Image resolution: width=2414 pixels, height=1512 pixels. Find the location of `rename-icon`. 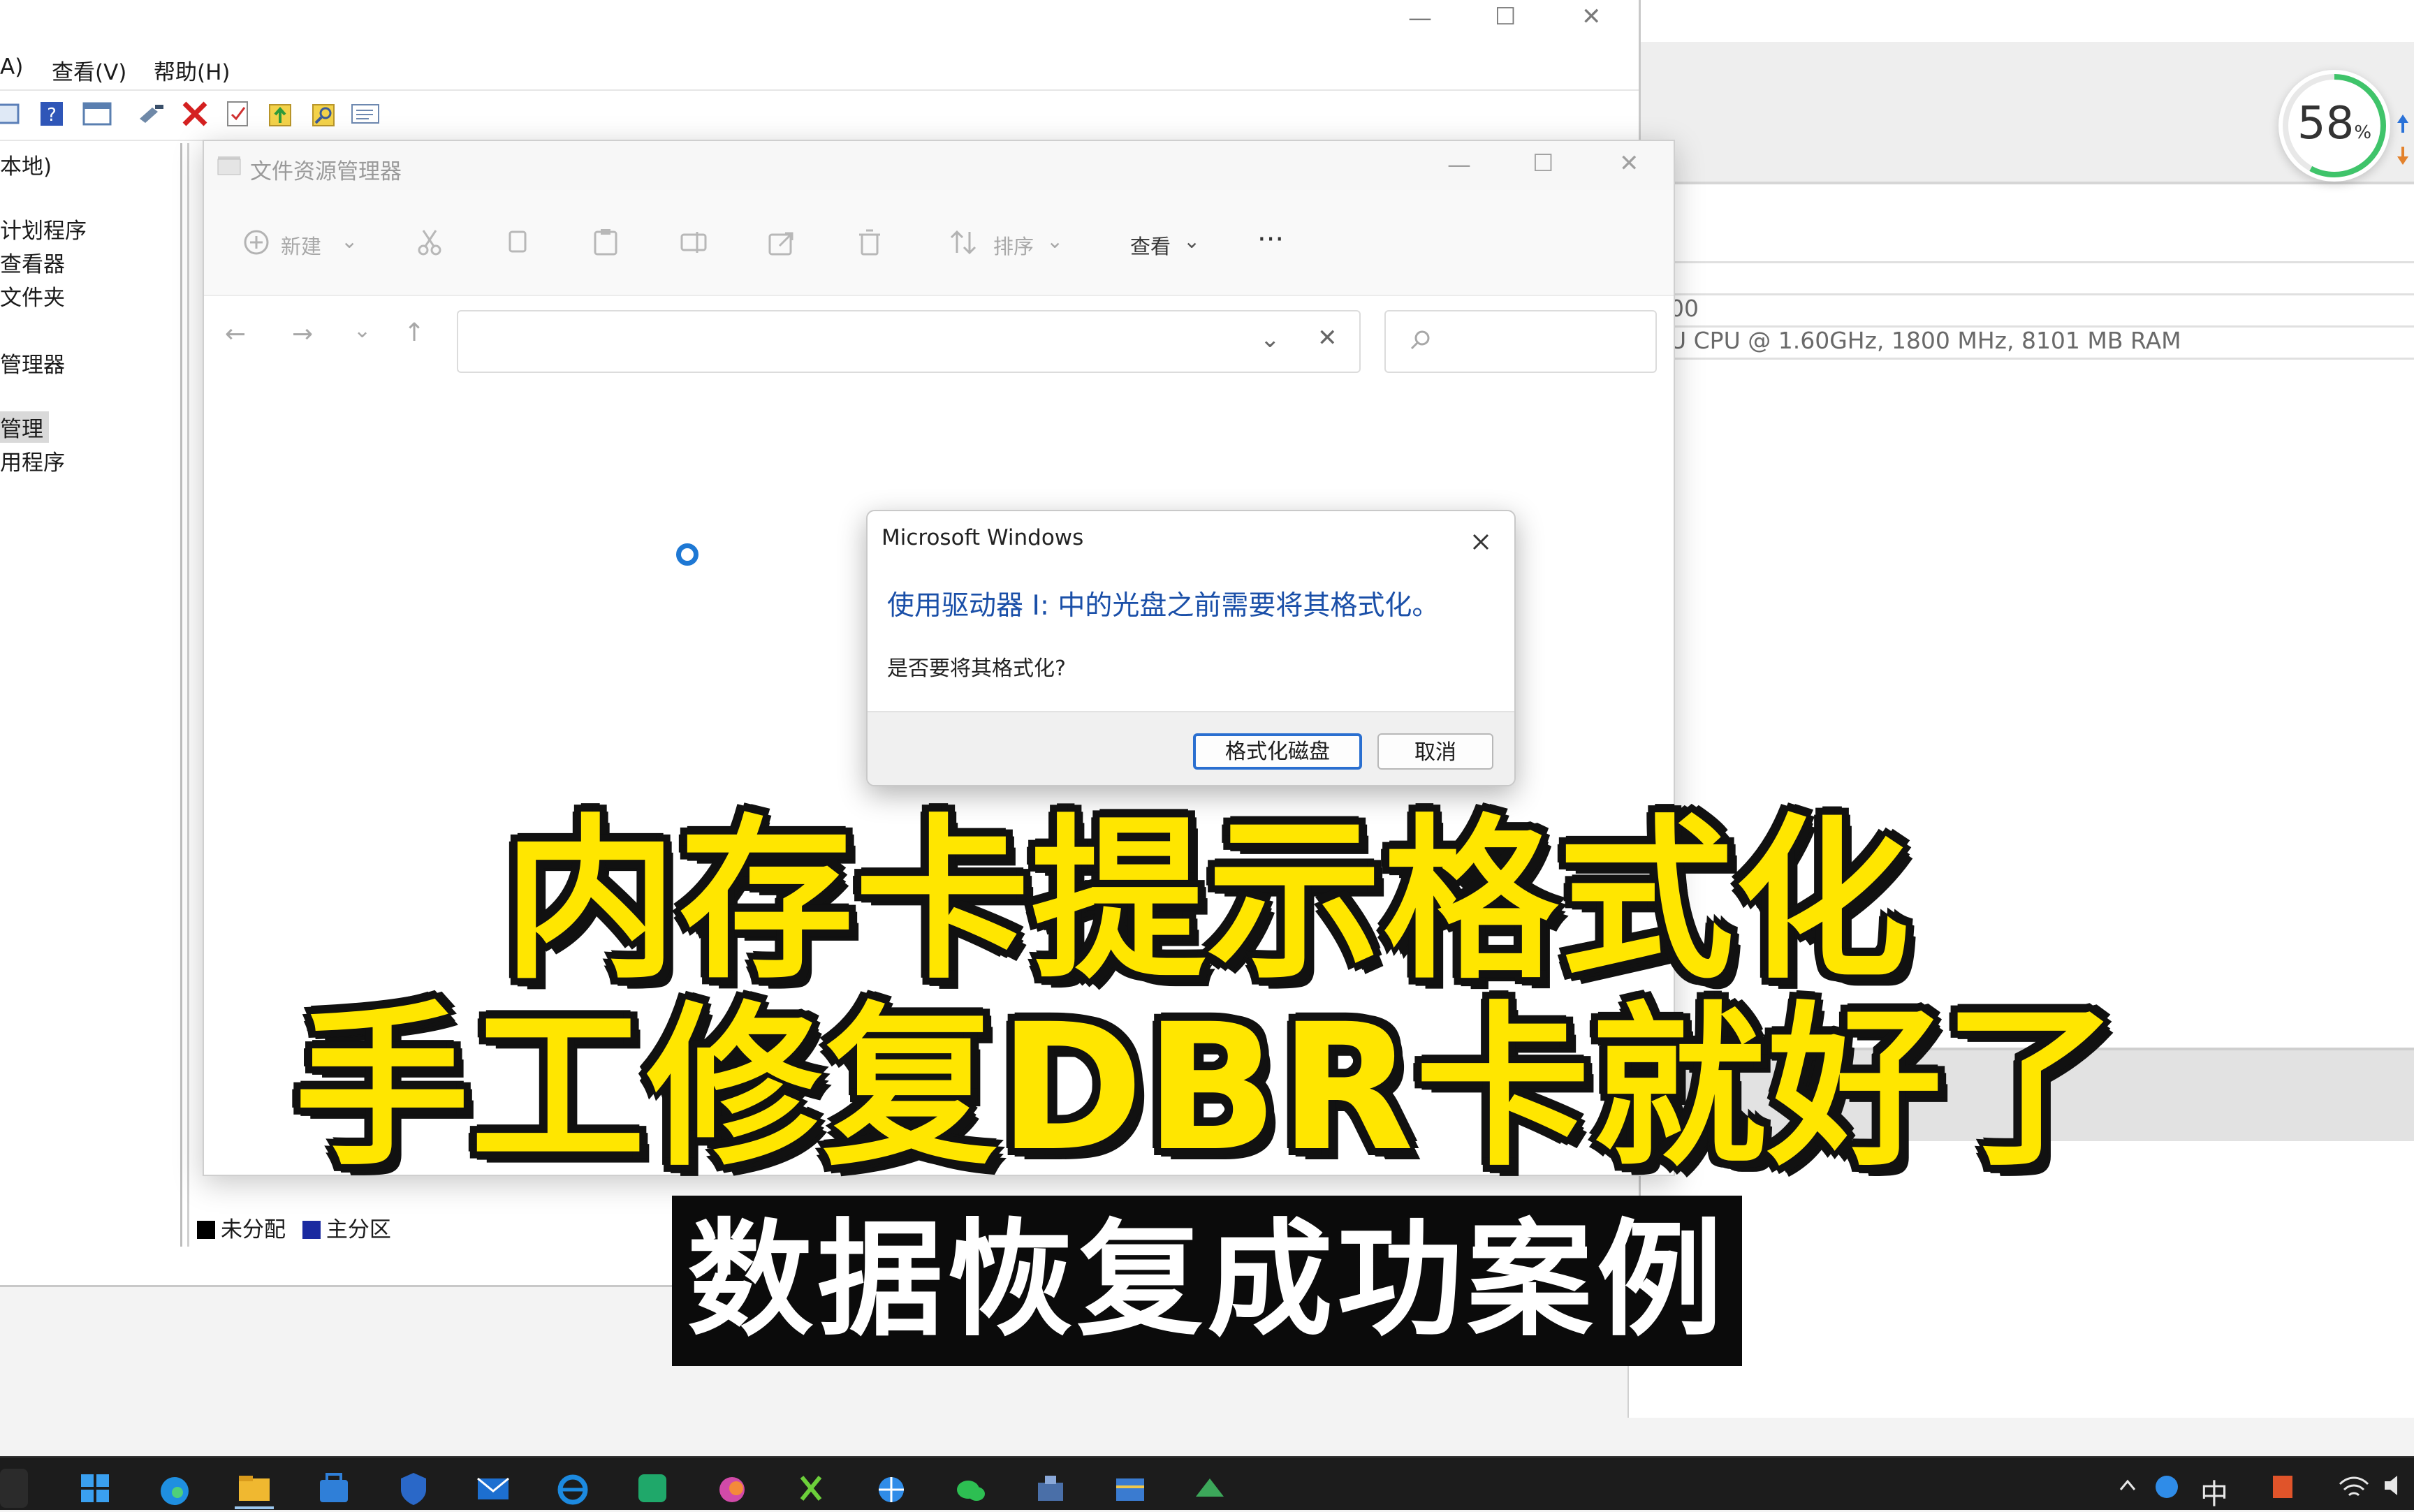

rename-icon is located at coordinates (694, 242).